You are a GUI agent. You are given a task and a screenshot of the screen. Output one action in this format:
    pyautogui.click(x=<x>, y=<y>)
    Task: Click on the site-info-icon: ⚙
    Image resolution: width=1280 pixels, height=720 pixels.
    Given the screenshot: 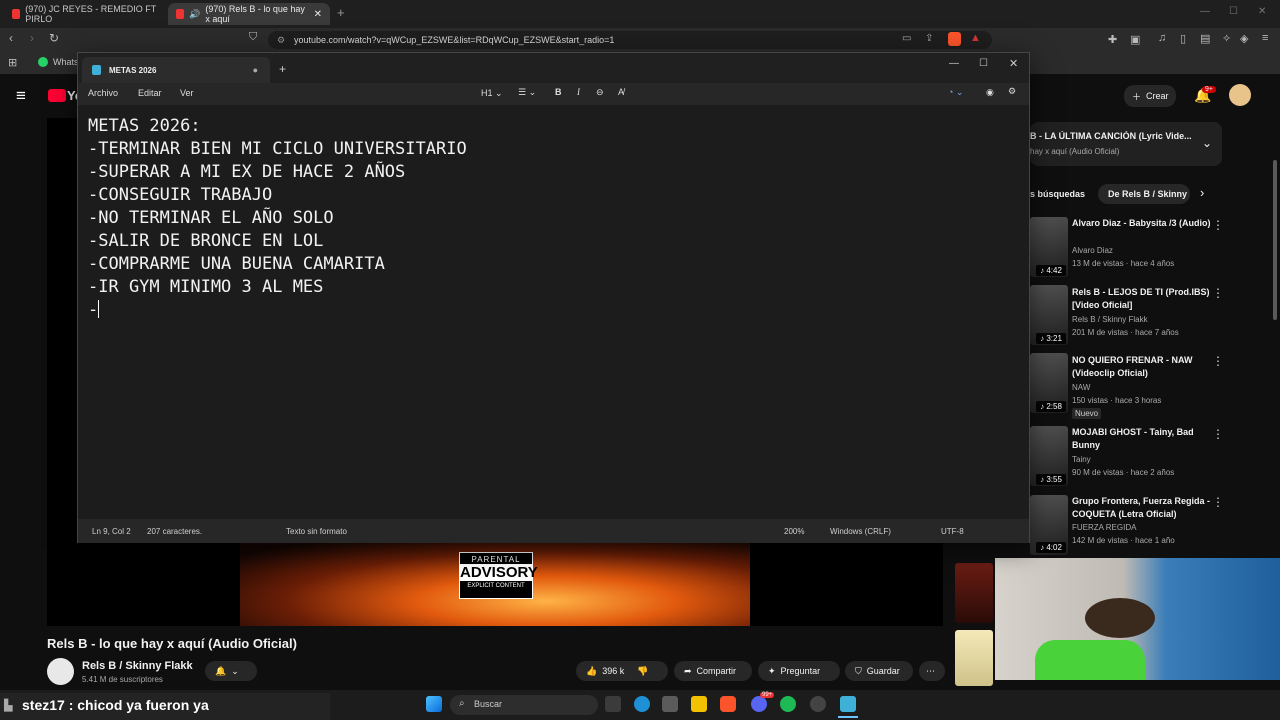 What is the action you would take?
    pyautogui.click(x=281, y=40)
    